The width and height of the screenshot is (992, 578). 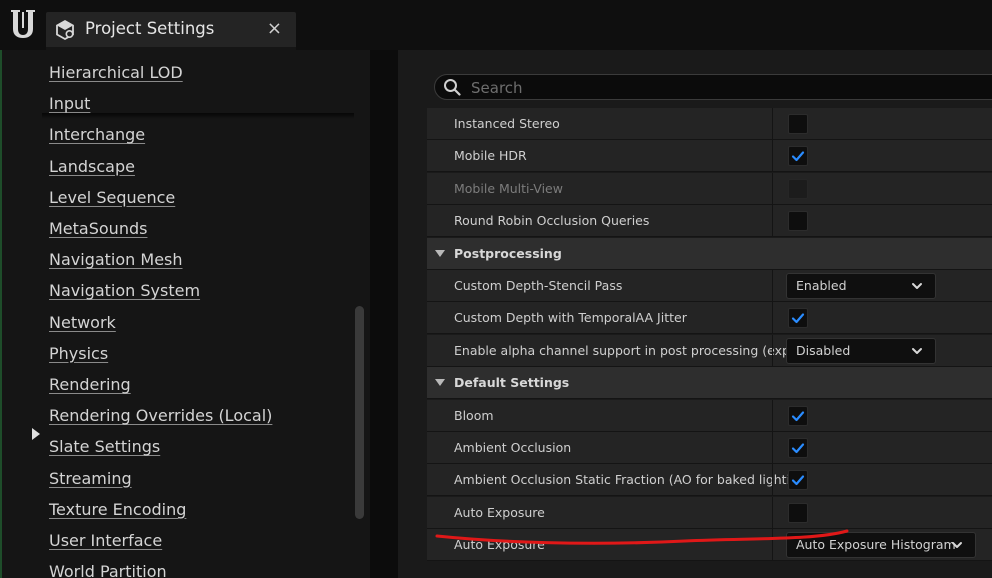 What do you see at coordinates (36, 434) in the screenshot?
I see `triangle-right-icon` at bounding box center [36, 434].